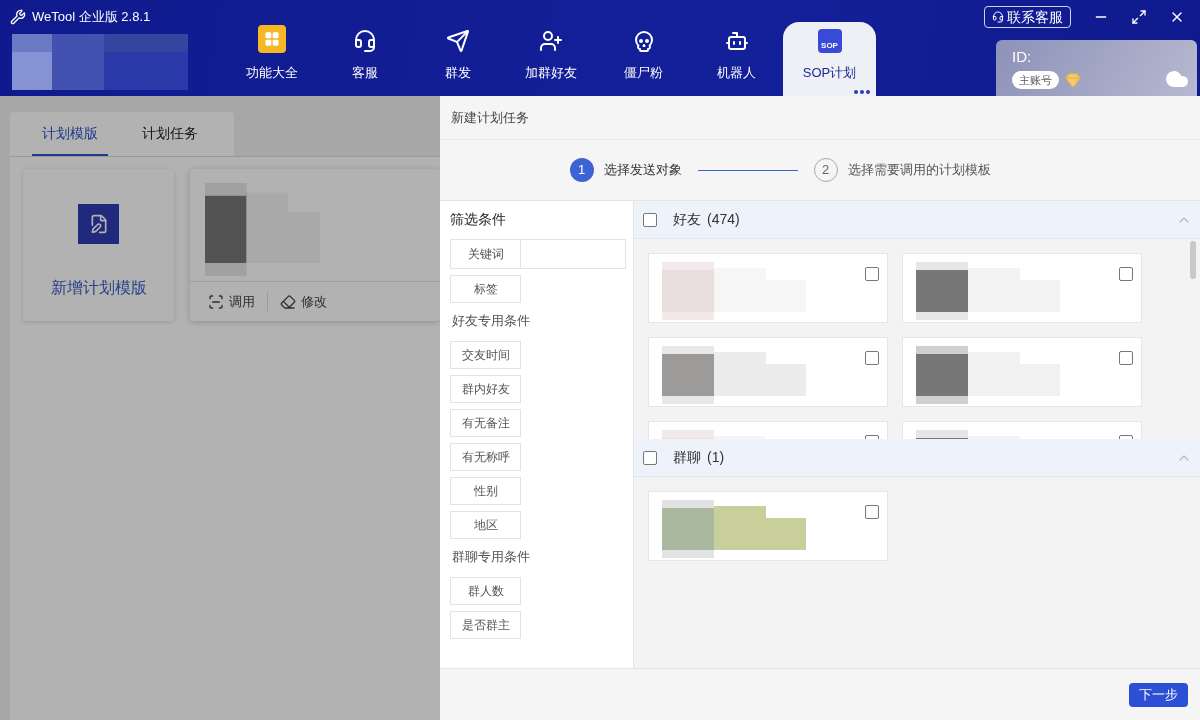 The image size is (1200, 720). Describe the element at coordinates (829, 59) in the screenshot. I see `nav-tab: SOP SOP计划` at that location.